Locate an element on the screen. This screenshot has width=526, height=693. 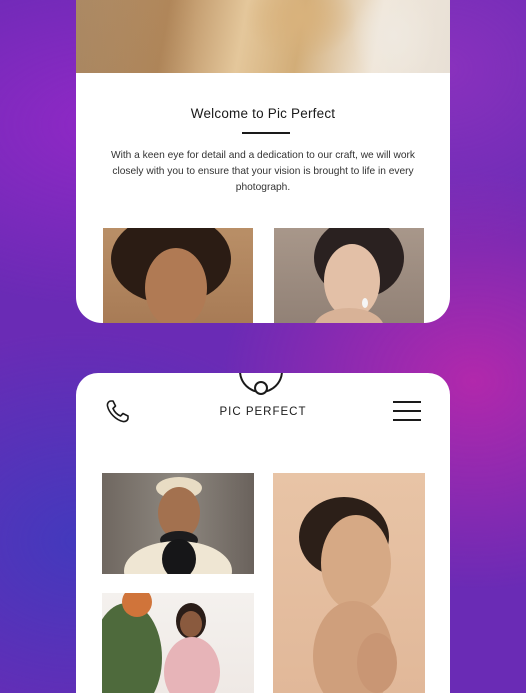
hamburger-menu-icon is located at coordinates (407, 412).